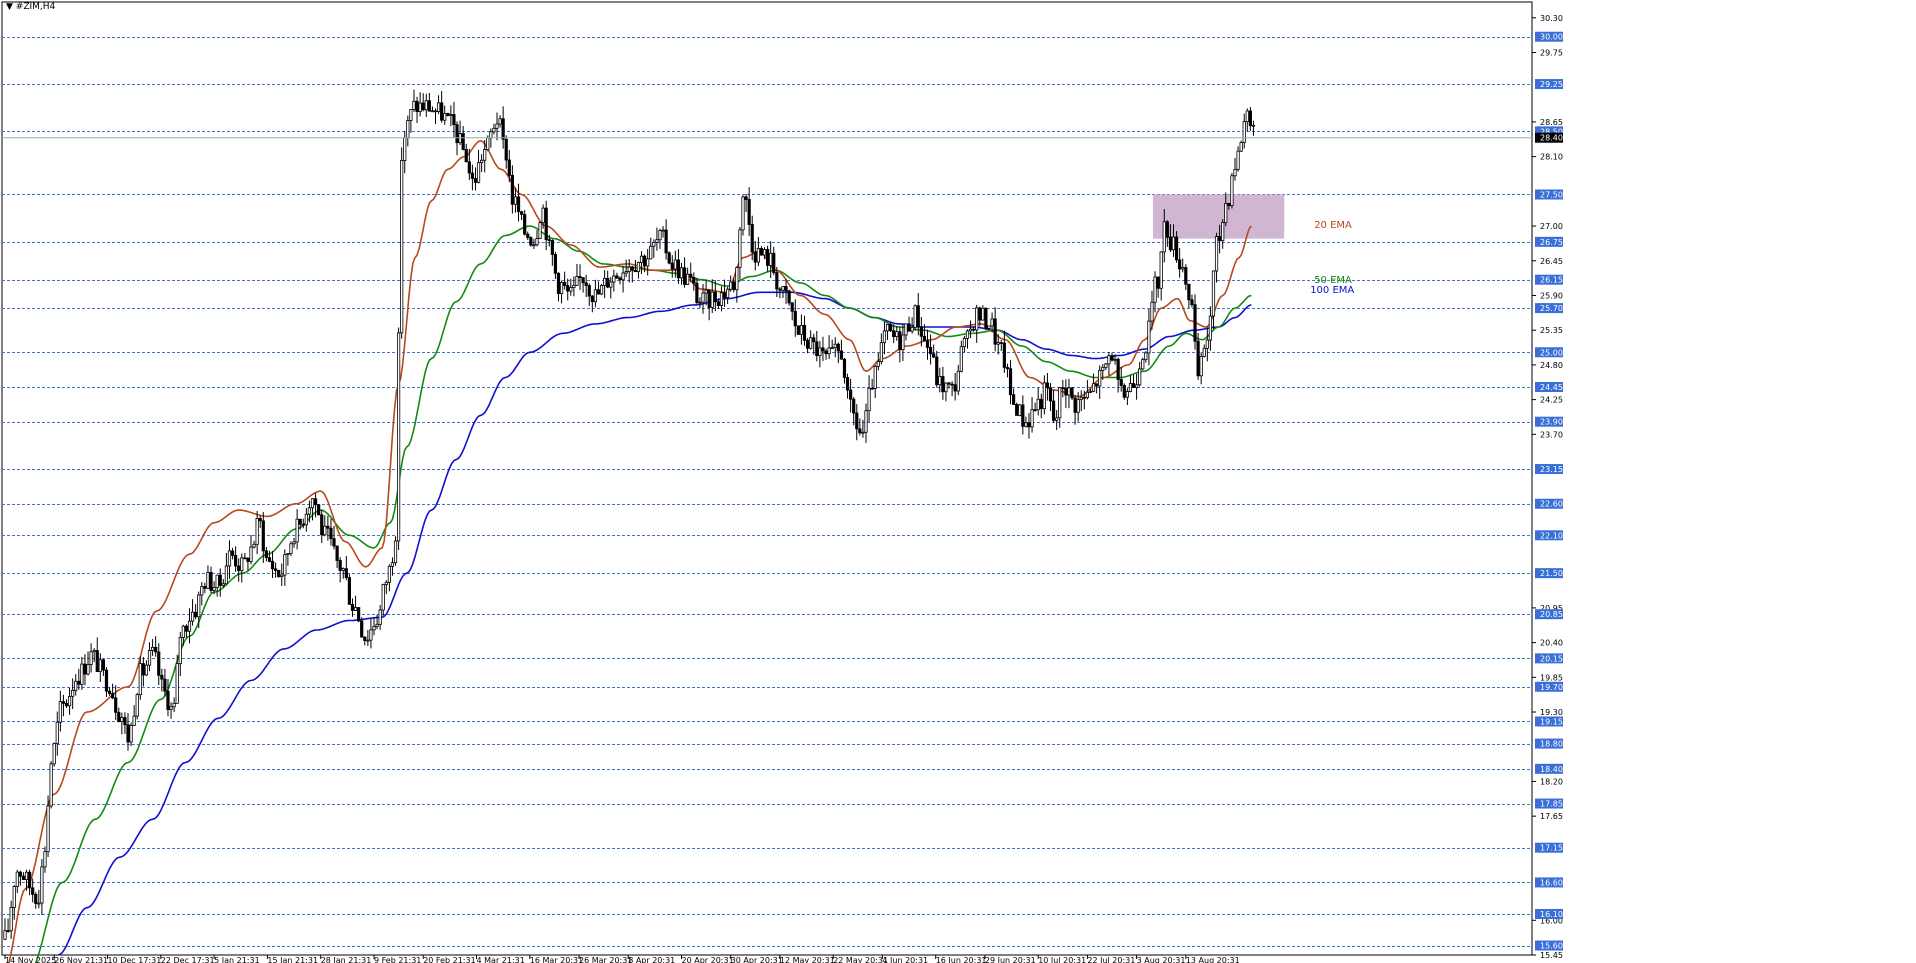  Describe the element at coordinates (188, 959) in the screenshot. I see `x-tick-label: 22 Dec 17:31` at that location.